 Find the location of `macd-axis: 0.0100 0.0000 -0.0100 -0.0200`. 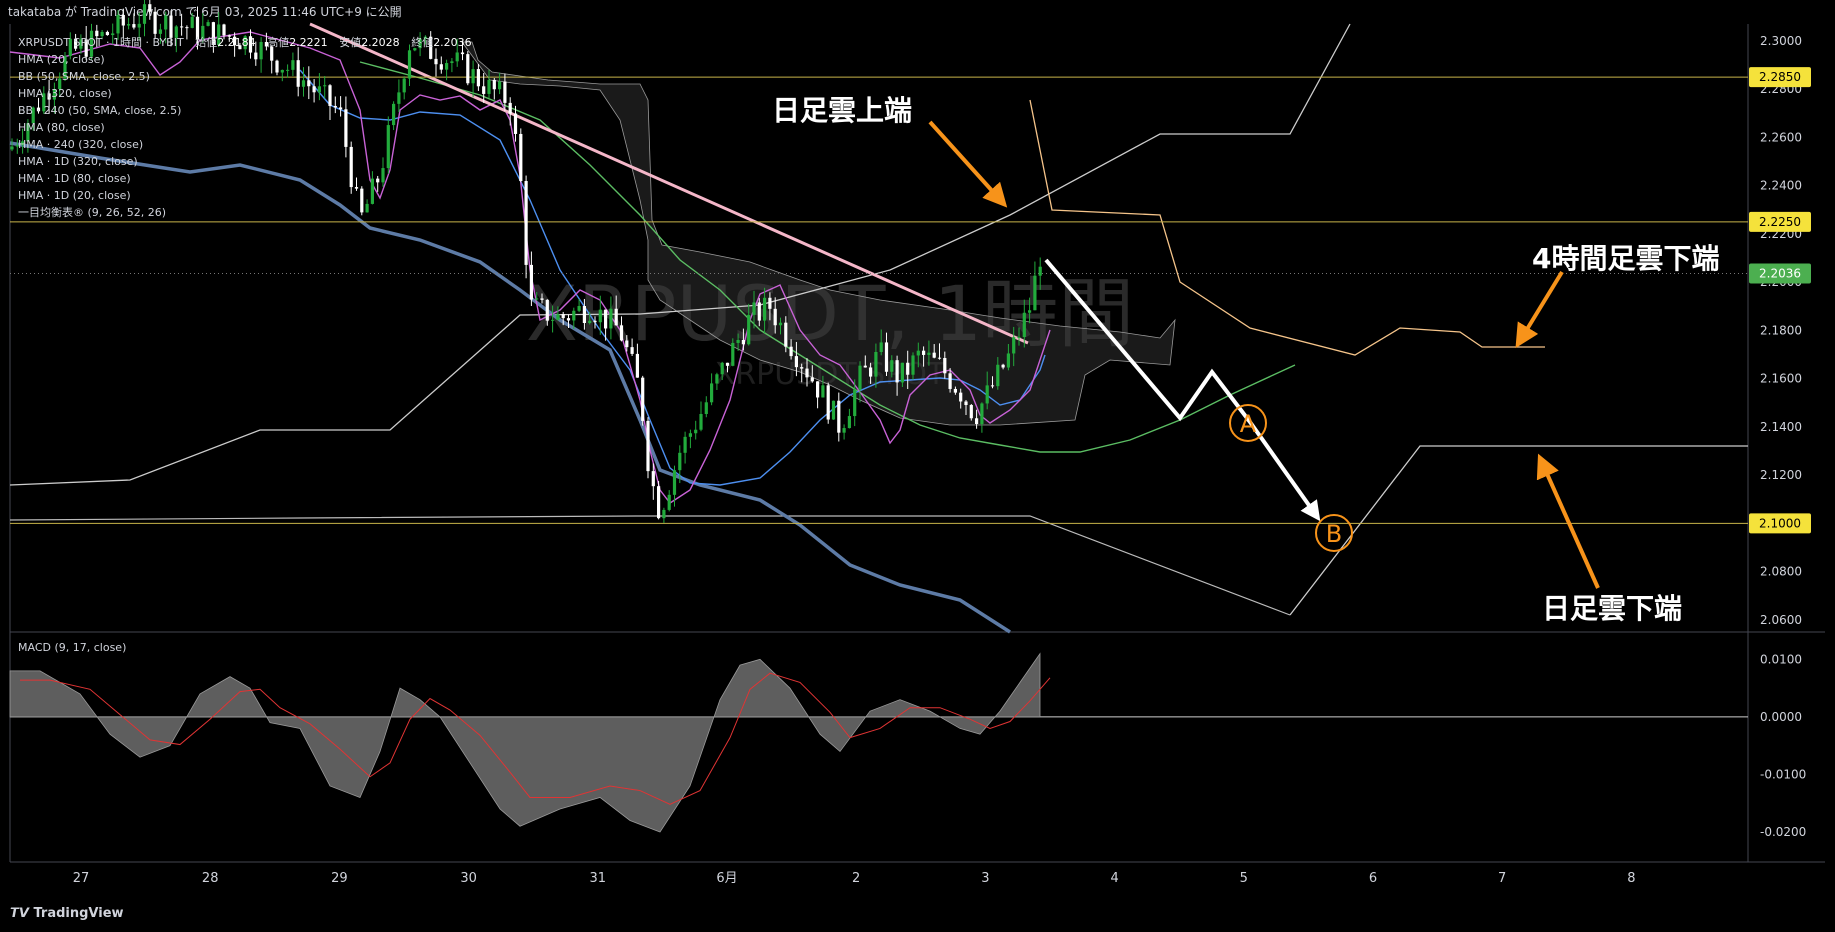

macd-axis: 0.0100 0.0000 -0.0100 -0.0200 is located at coordinates (1783, 745).